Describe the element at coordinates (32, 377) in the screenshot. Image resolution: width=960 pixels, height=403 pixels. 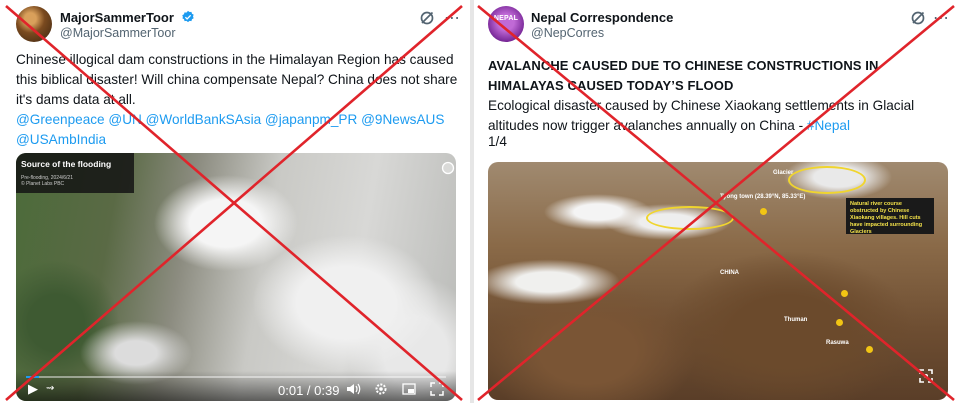
I see `video-progress-fill` at that location.